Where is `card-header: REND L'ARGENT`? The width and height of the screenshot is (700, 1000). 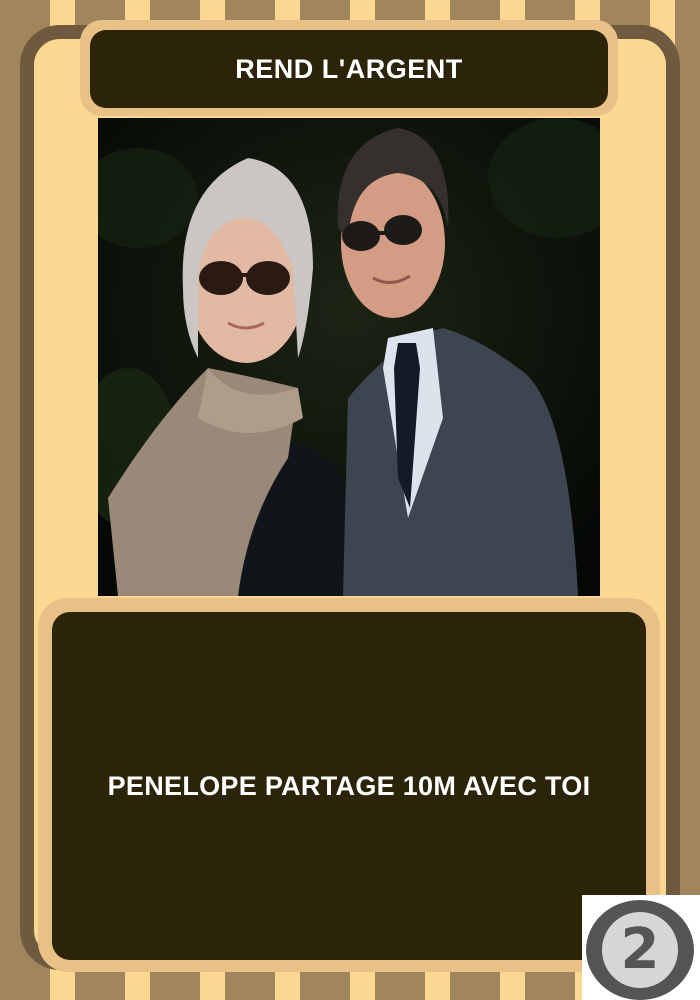
card-header: REND L'ARGENT is located at coordinates (349, 69).